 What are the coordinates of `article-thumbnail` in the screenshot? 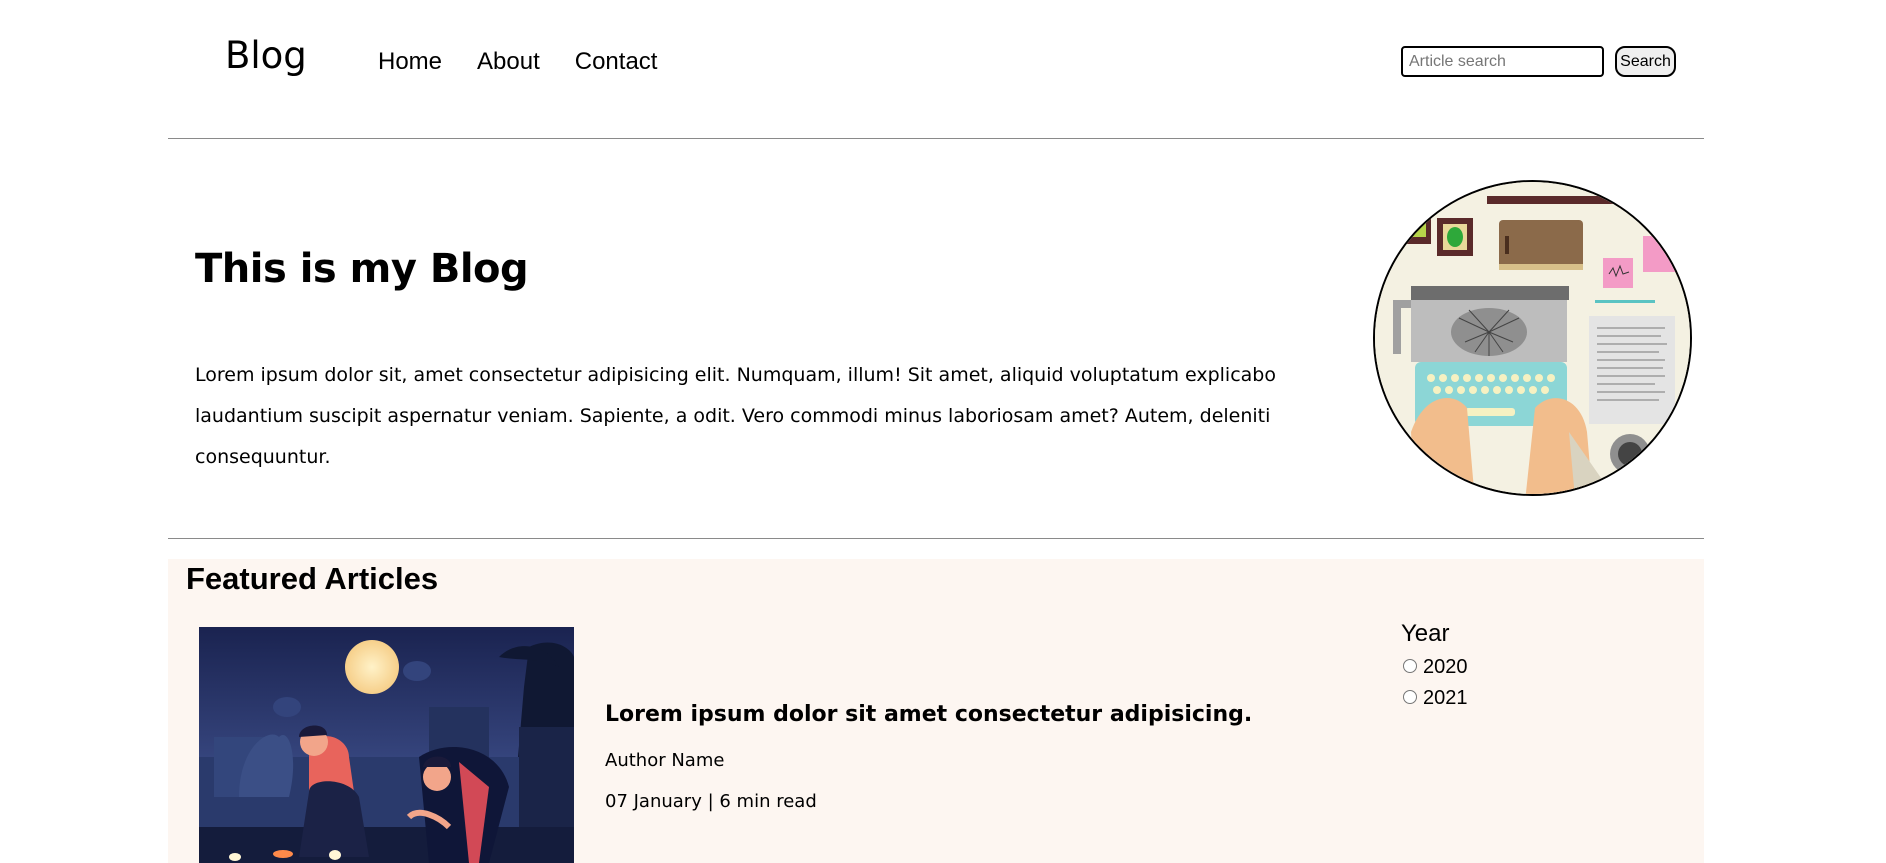 It's located at (386, 745).